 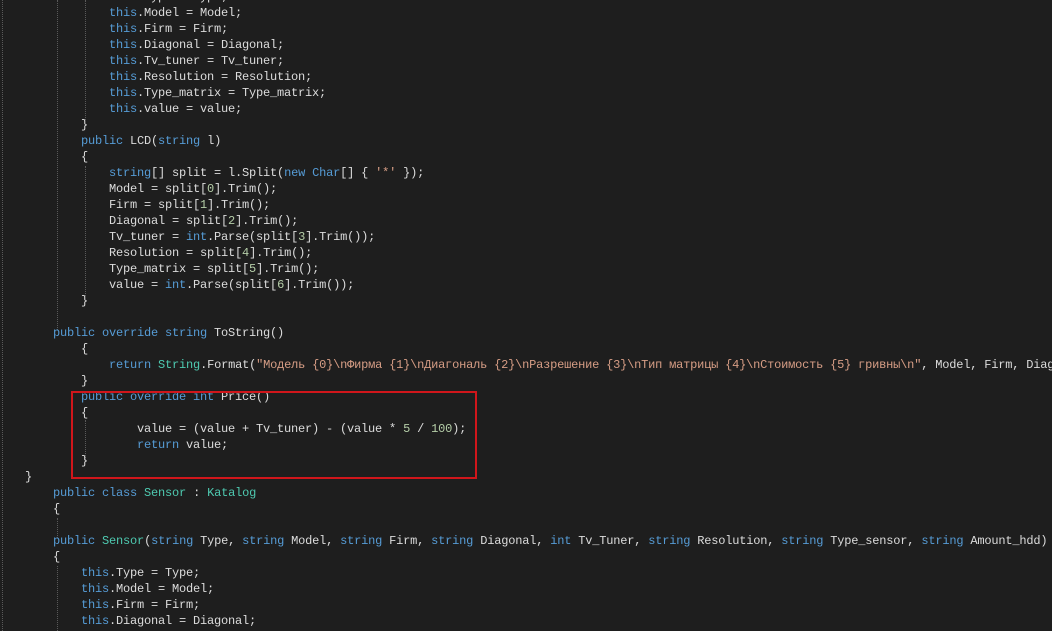 What do you see at coordinates (538, 333) in the screenshot?
I see `code-line: public override string ToString()` at bounding box center [538, 333].